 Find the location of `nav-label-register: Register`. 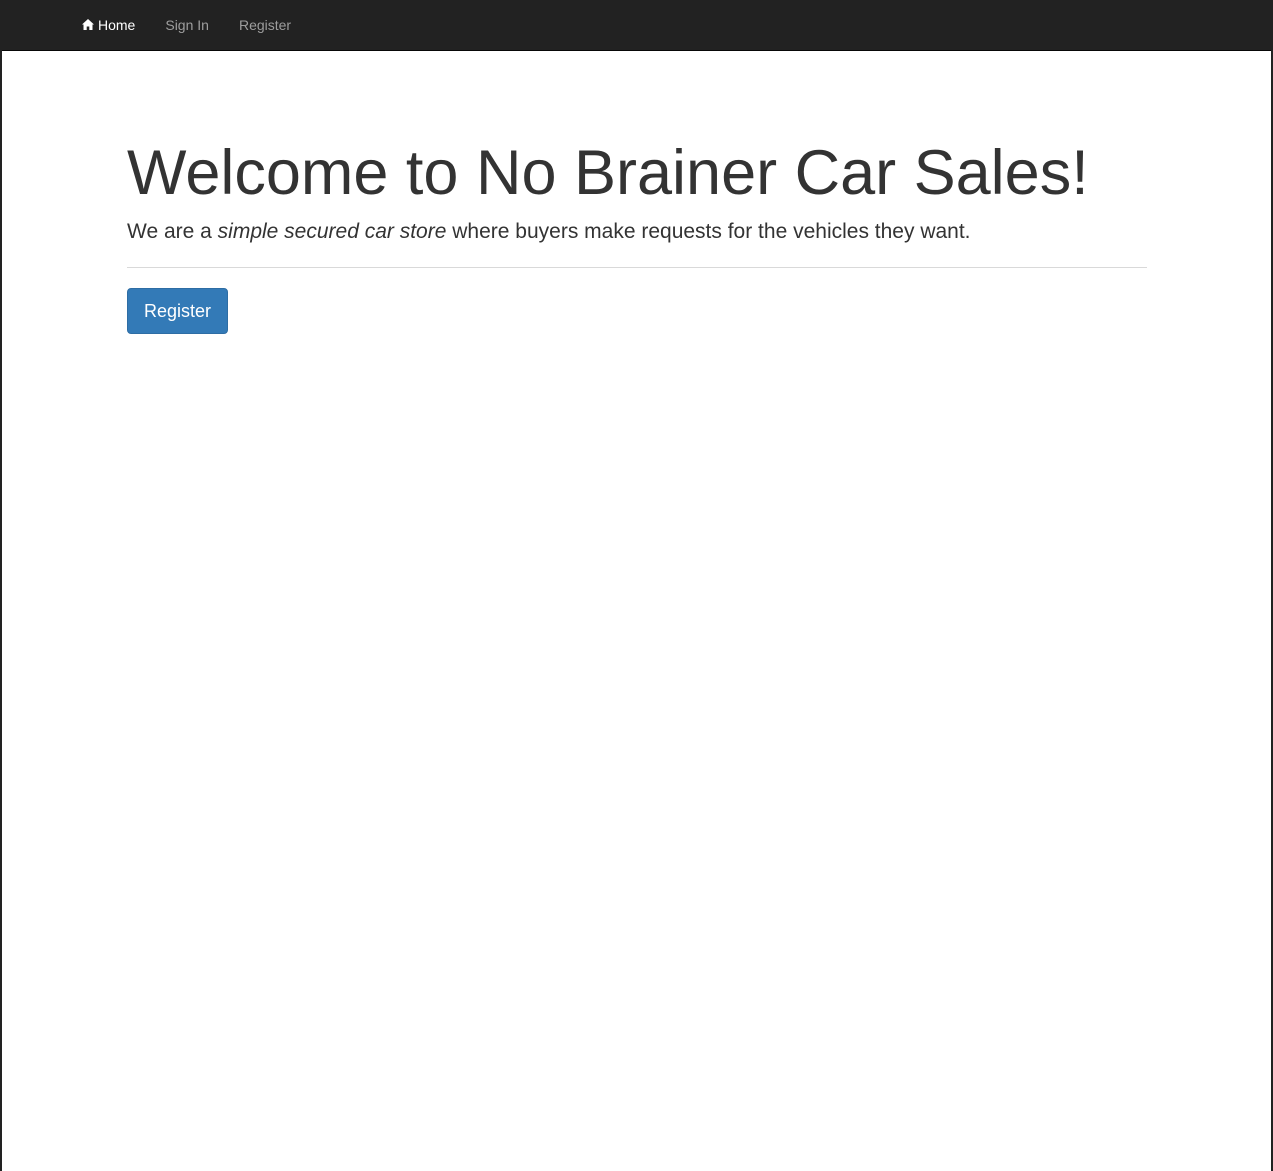

nav-label-register: Register is located at coordinates (265, 25).